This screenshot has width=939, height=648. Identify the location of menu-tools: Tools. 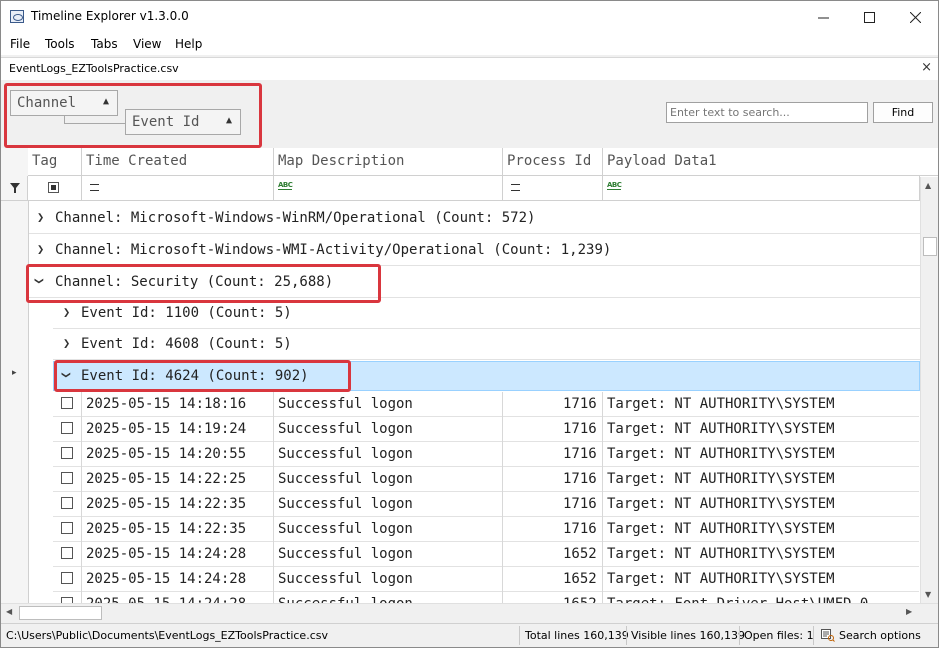
(60, 44).